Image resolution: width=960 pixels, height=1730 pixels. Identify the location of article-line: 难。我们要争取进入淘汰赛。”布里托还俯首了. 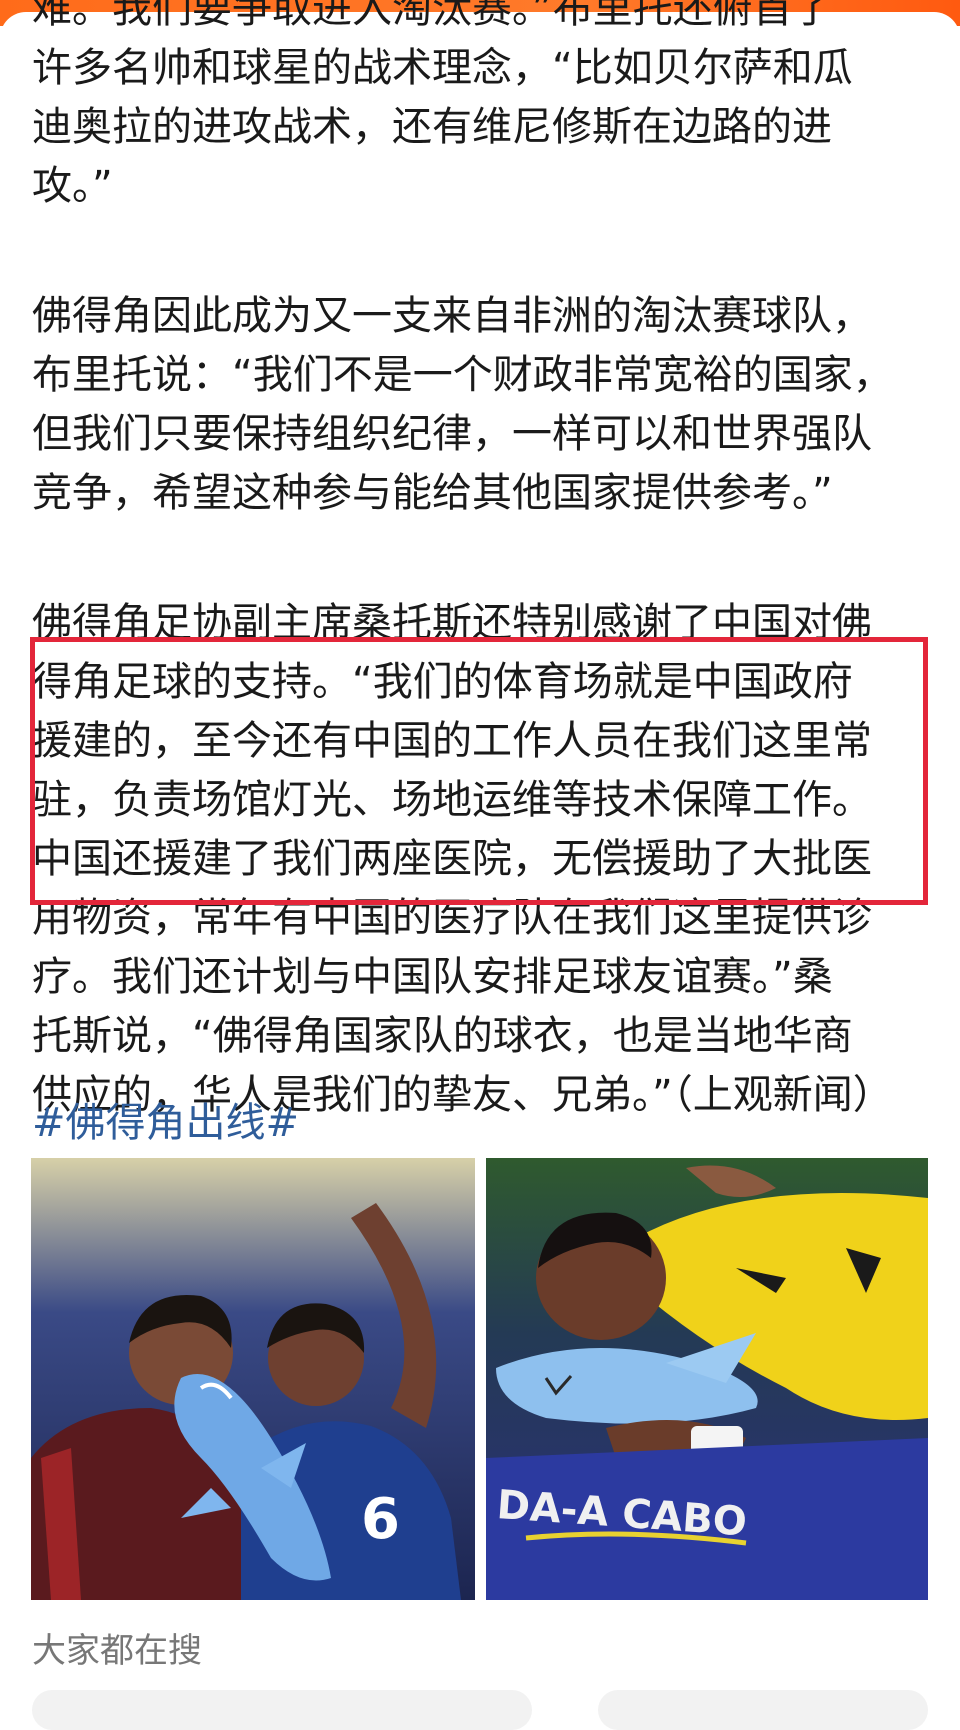
(432, 16).